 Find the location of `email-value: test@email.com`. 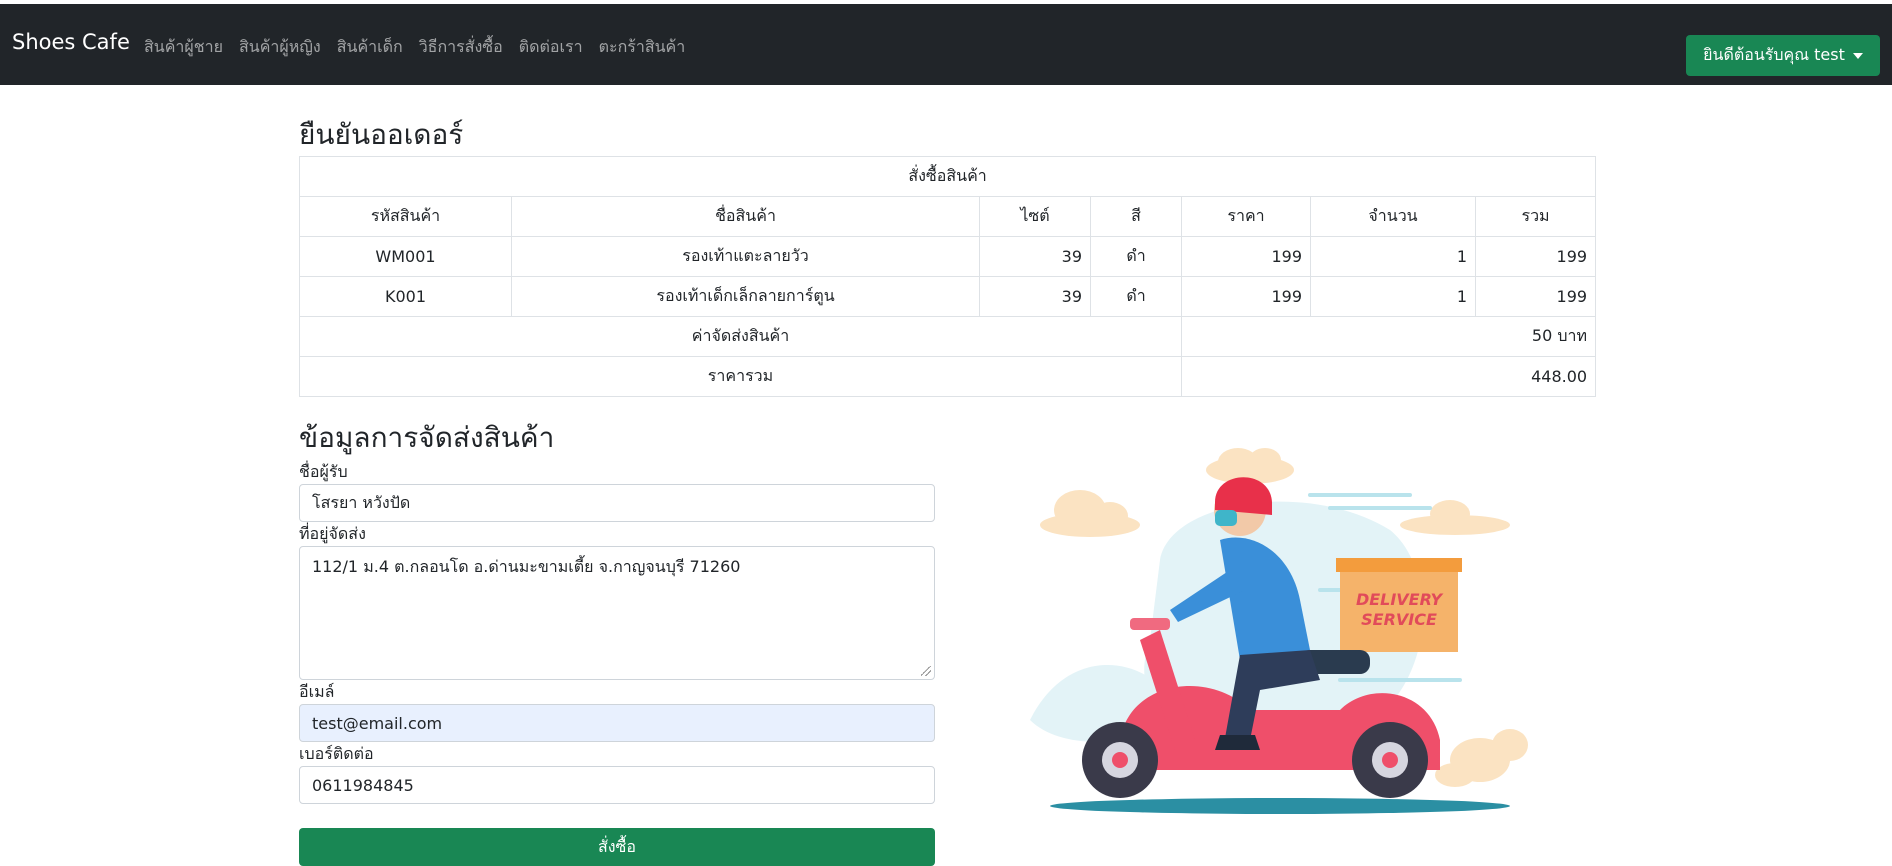

email-value: test@email.com is located at coordinates (377, 723).